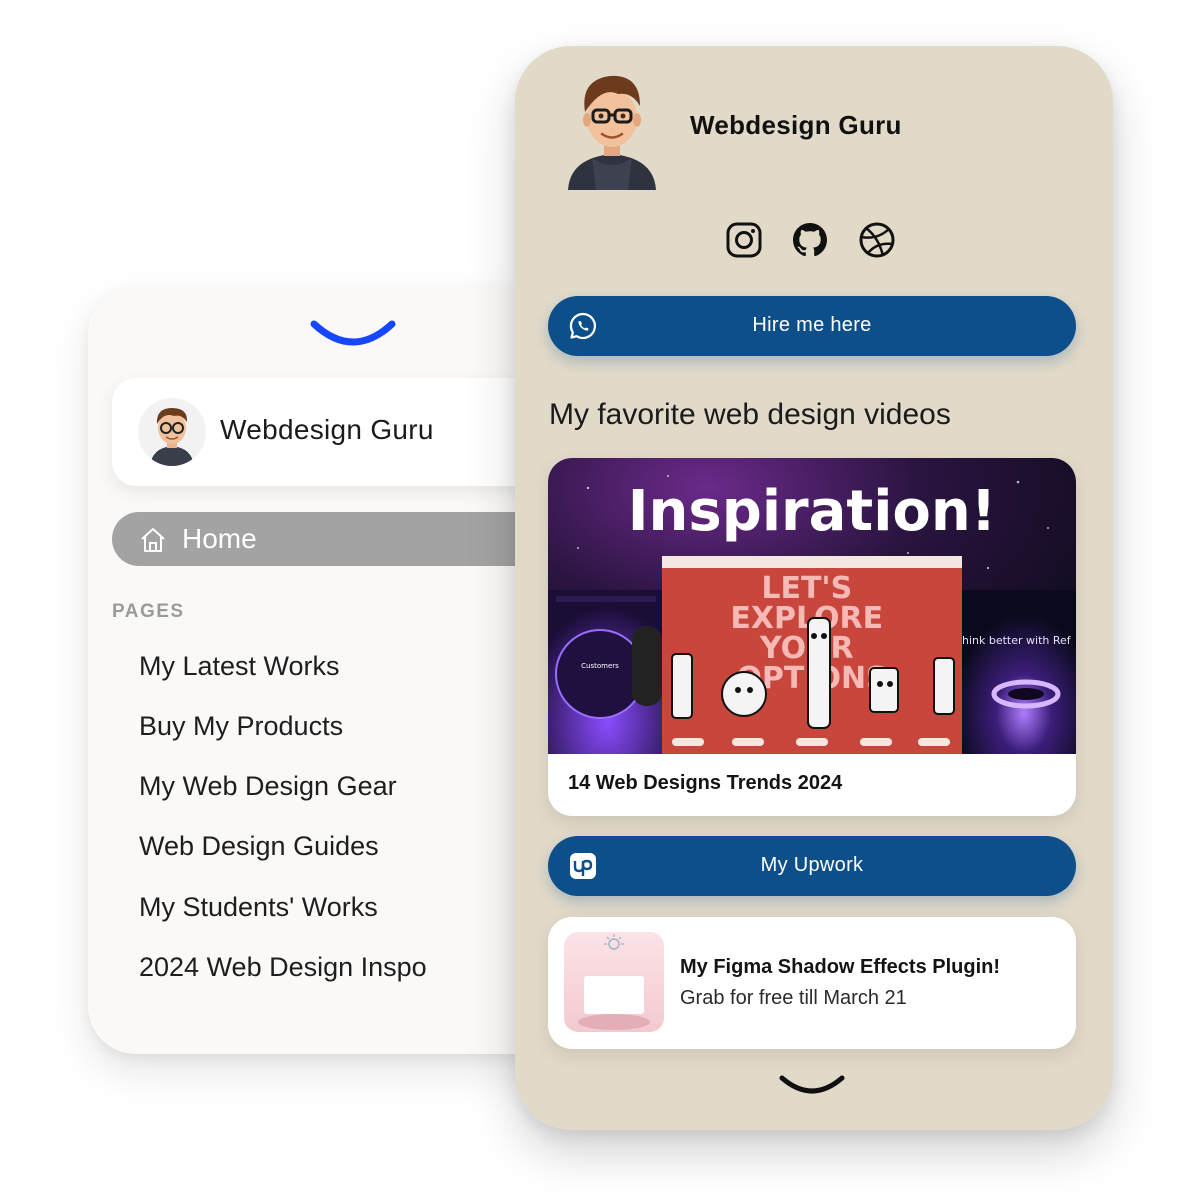  What do you see at coordinates (750, 414) in the screenshot?
I see `videos-section-title: My favorite web design videos` at bounding box center [750, 414].